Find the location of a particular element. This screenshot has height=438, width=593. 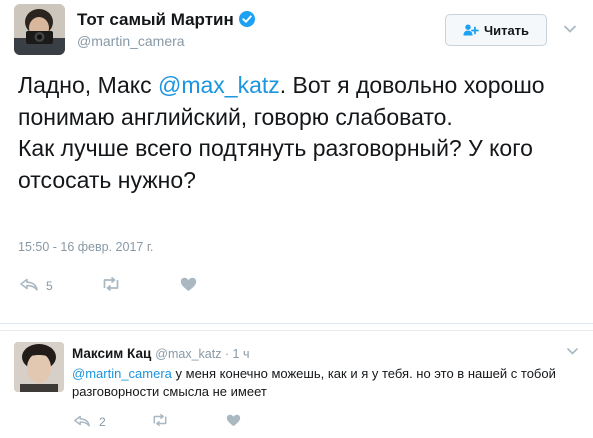

author-name-text: Тот самый Мартин is located at coordinates (155, 19).